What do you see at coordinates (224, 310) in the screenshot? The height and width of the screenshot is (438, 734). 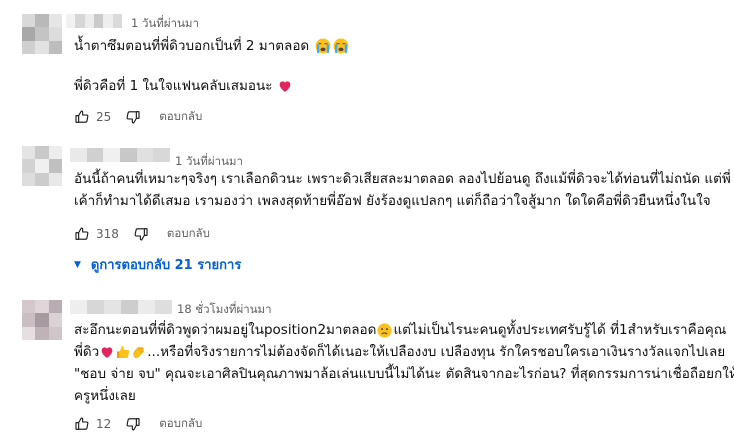 I see `comment-timestamp: 18 ชั่วโมงที่ผ่านมา` at bounding box center [224, 310].